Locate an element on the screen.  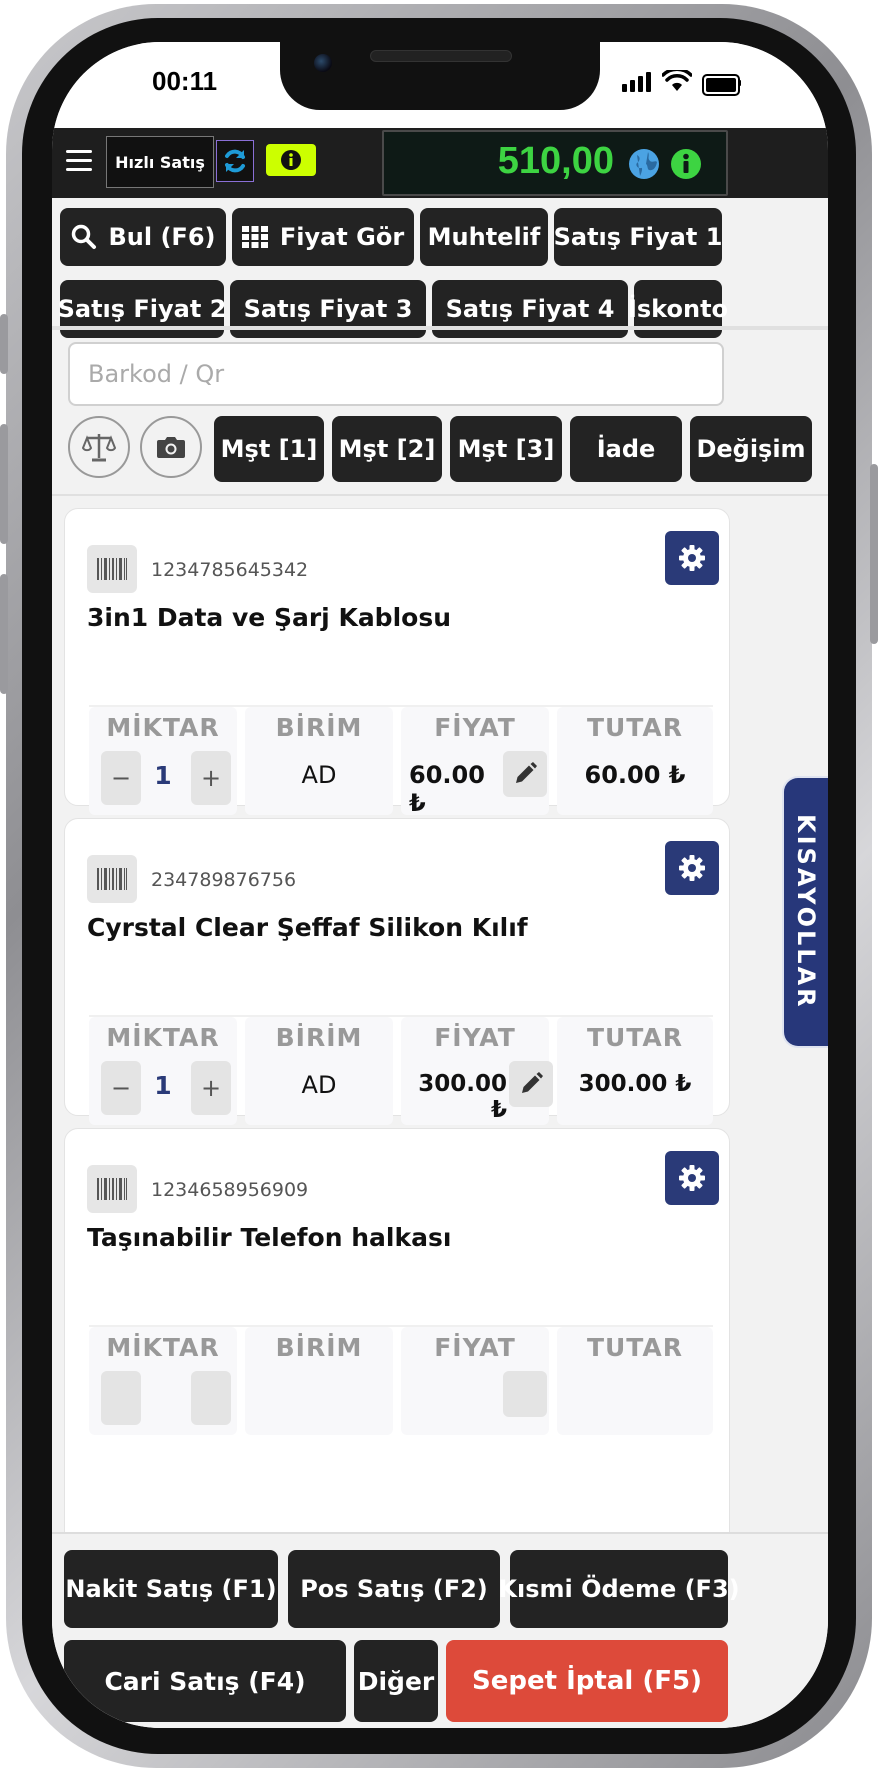
total-info-icon is located at coordinates (686, 164).